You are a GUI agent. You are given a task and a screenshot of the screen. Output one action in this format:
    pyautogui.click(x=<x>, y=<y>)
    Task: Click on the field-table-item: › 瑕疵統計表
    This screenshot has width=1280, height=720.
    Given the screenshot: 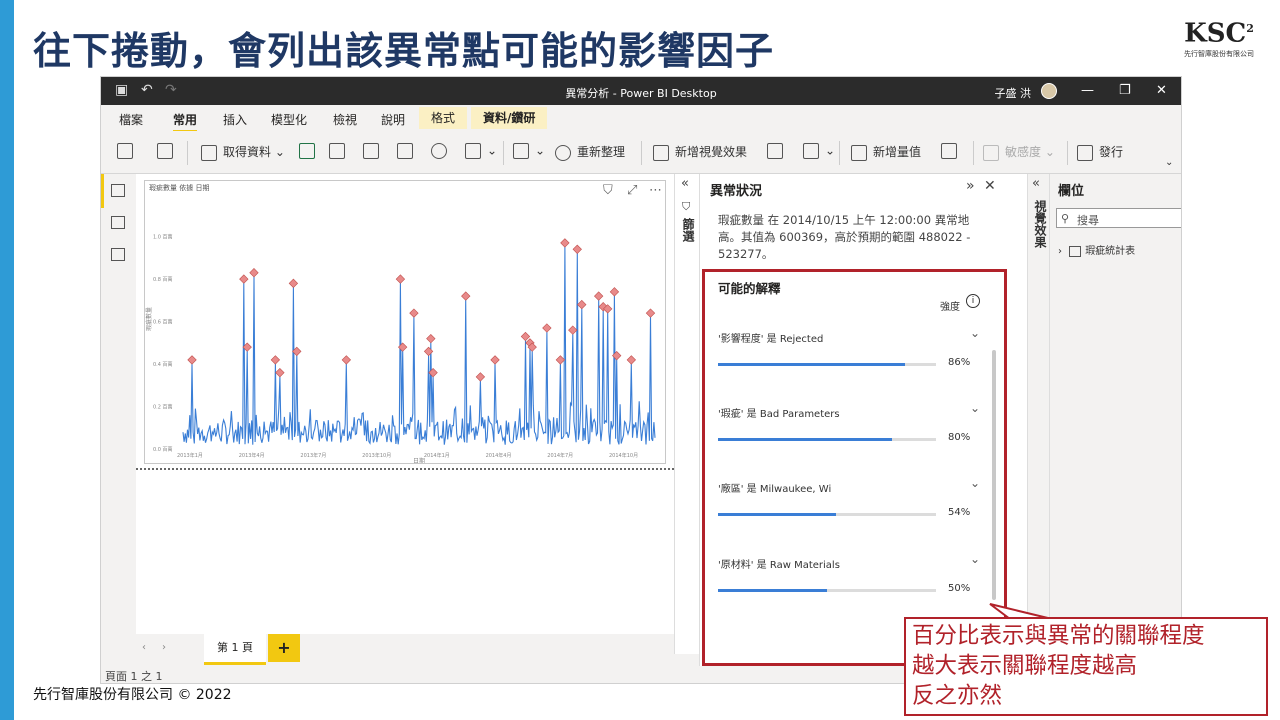 What is the action you would take?
    pyautogui.click(x=1096, y=249)
    